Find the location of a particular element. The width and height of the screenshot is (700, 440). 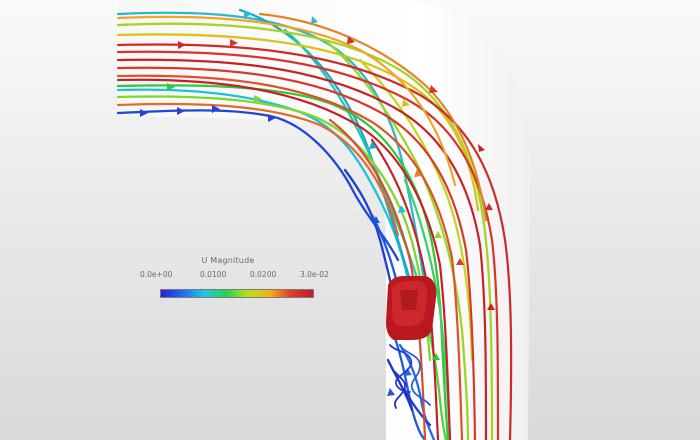

obstacle-body is located at coordinates (411, 308).